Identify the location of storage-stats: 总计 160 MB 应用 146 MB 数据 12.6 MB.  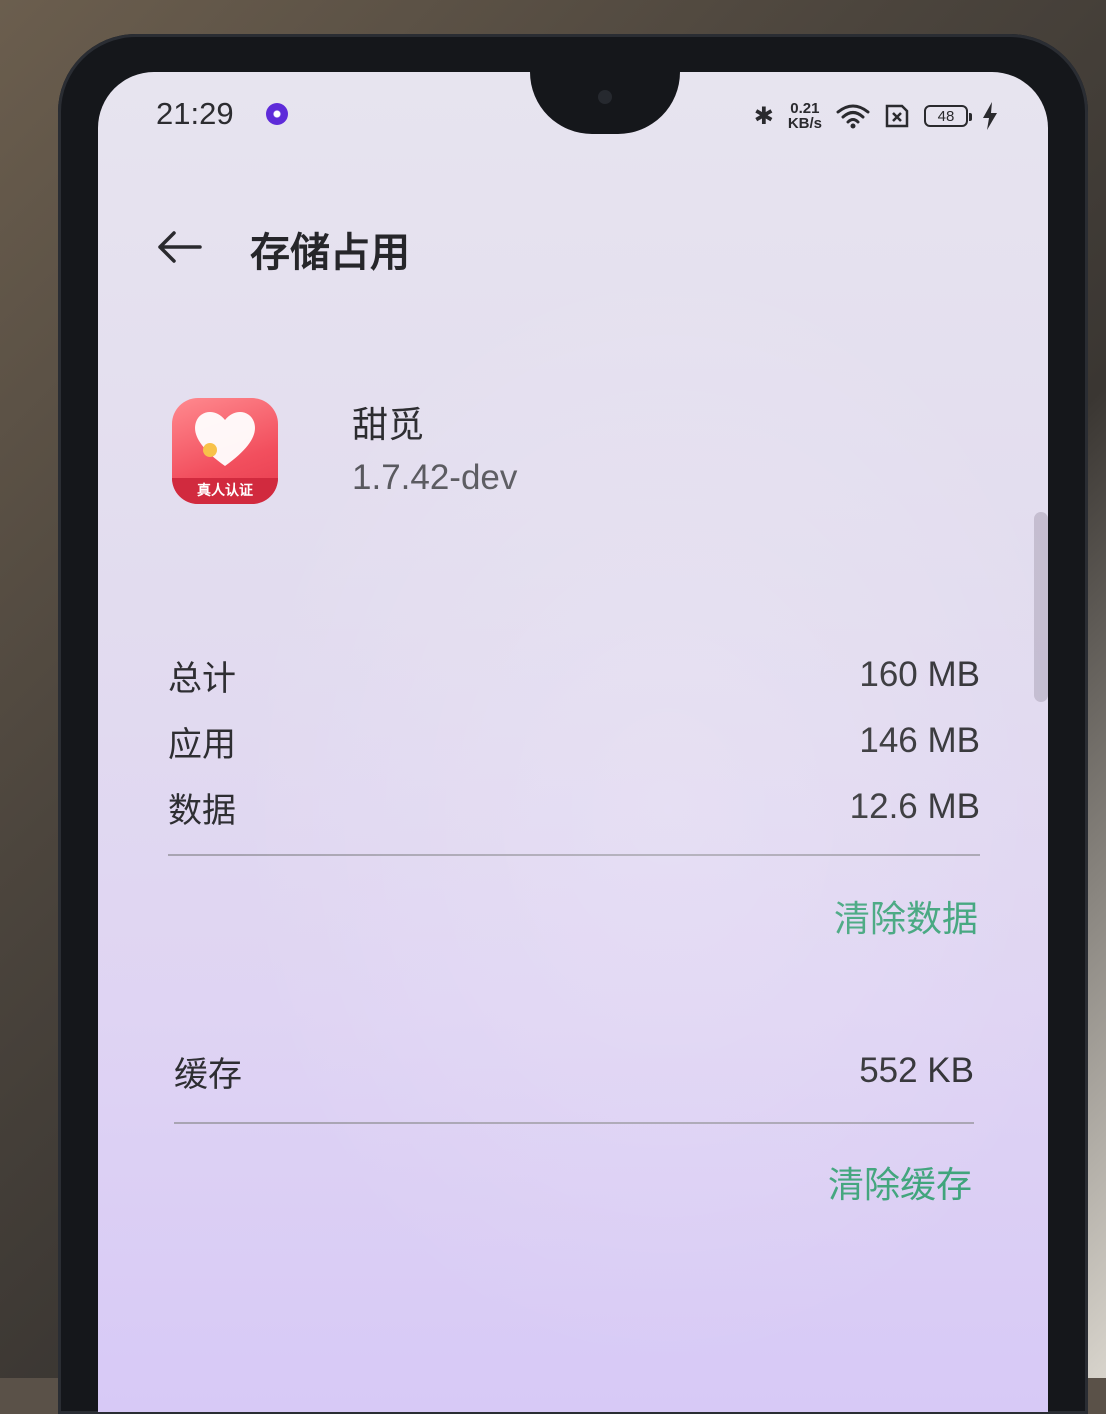
(574, 741).